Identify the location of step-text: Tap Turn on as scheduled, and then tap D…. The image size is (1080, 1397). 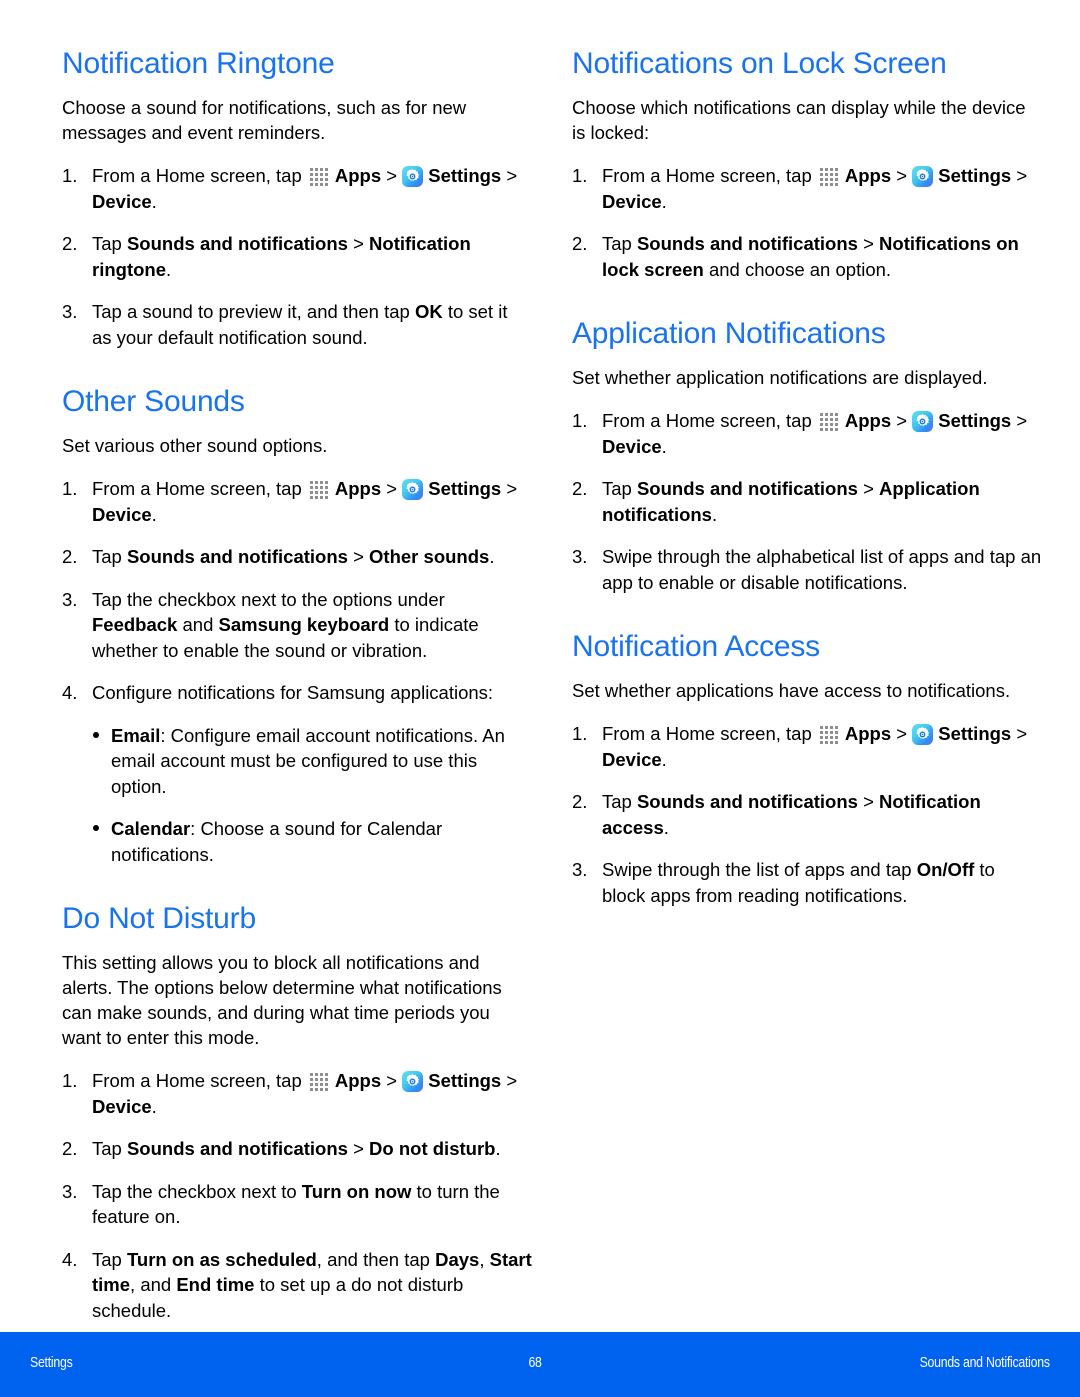
(312, 1284).